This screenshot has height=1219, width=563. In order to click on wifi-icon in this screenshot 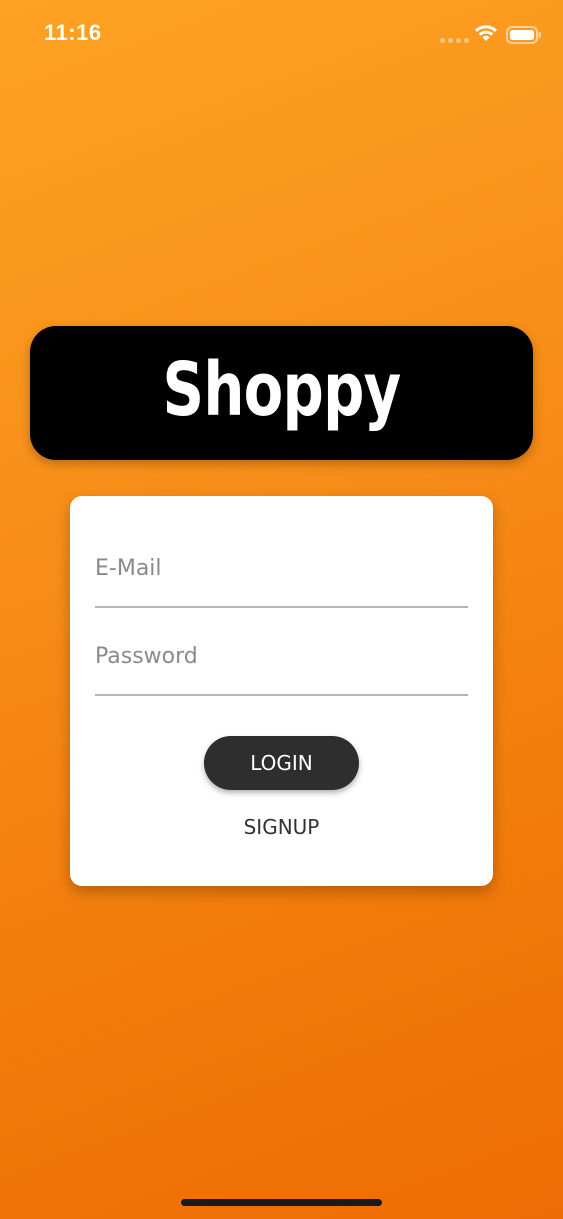, I will do `click(486, 33)`.